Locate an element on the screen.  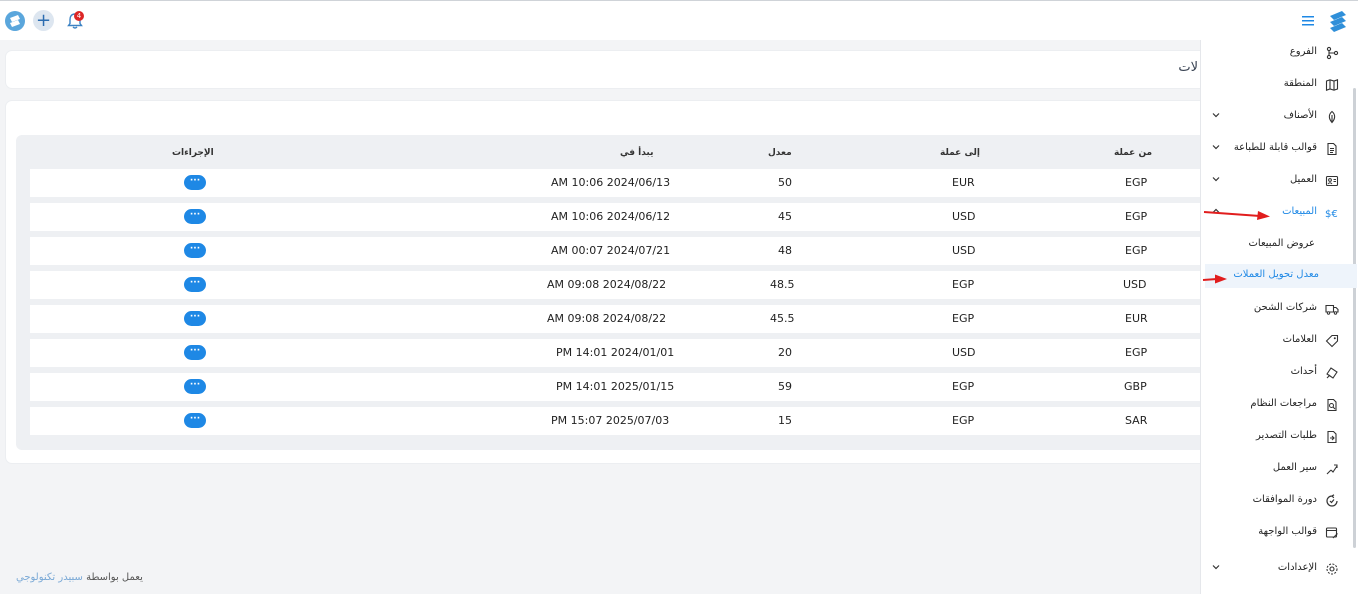
brand-logo-icon is located at coordinates (1338, 21).